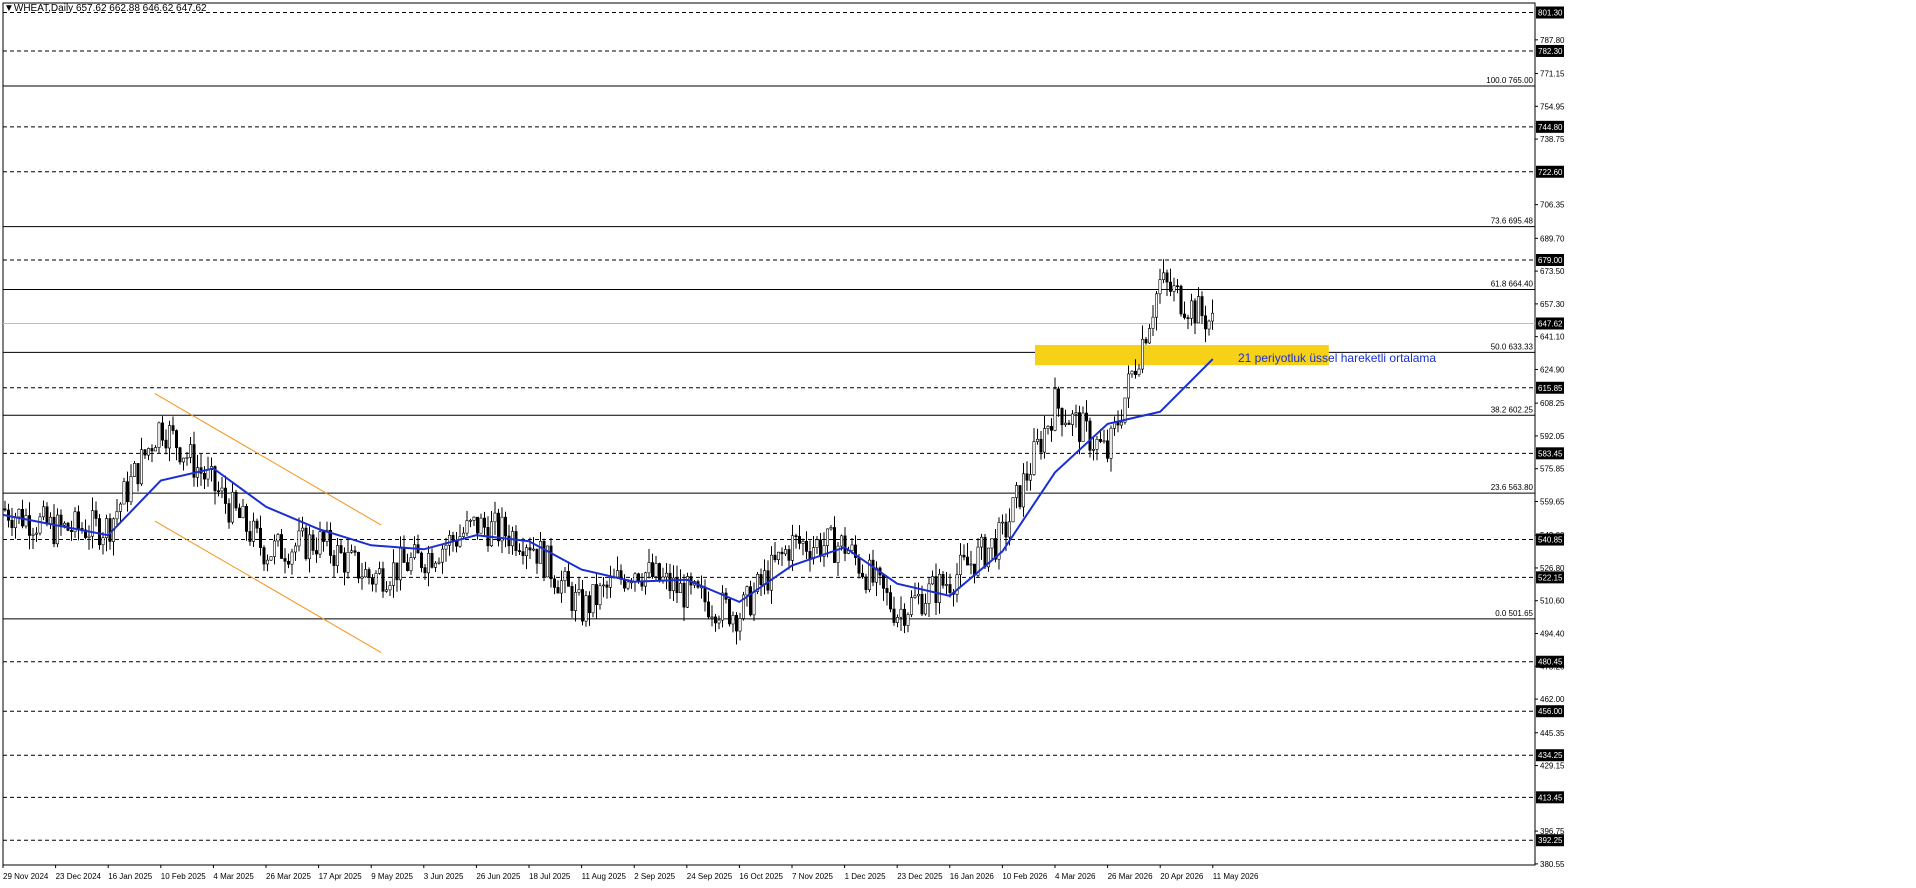  Describe the element at coordinates (1550, 540) in the screenshot. I see `price-level-tag-label: 540.85` at that location.